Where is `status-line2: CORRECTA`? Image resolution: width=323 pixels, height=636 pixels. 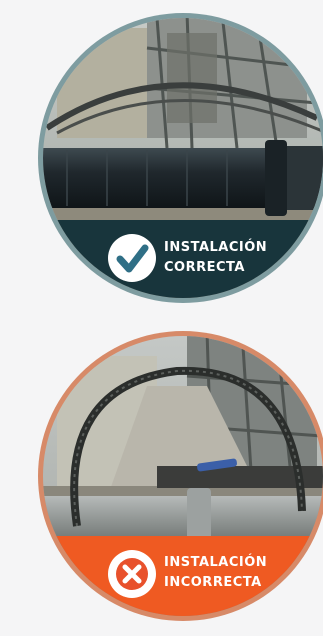 status-line2: CORRECTA is located at coordinates (204, 267).